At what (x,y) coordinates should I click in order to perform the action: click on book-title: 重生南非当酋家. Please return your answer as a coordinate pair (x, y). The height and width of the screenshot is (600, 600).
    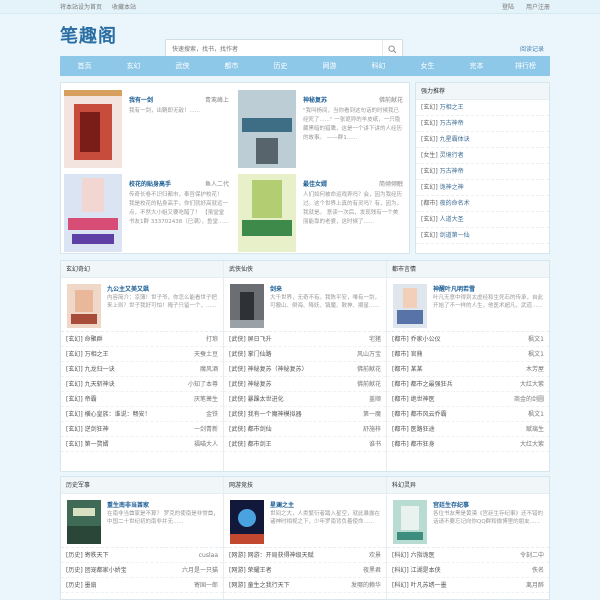
    Looking at the image, I should click on (128, 504).